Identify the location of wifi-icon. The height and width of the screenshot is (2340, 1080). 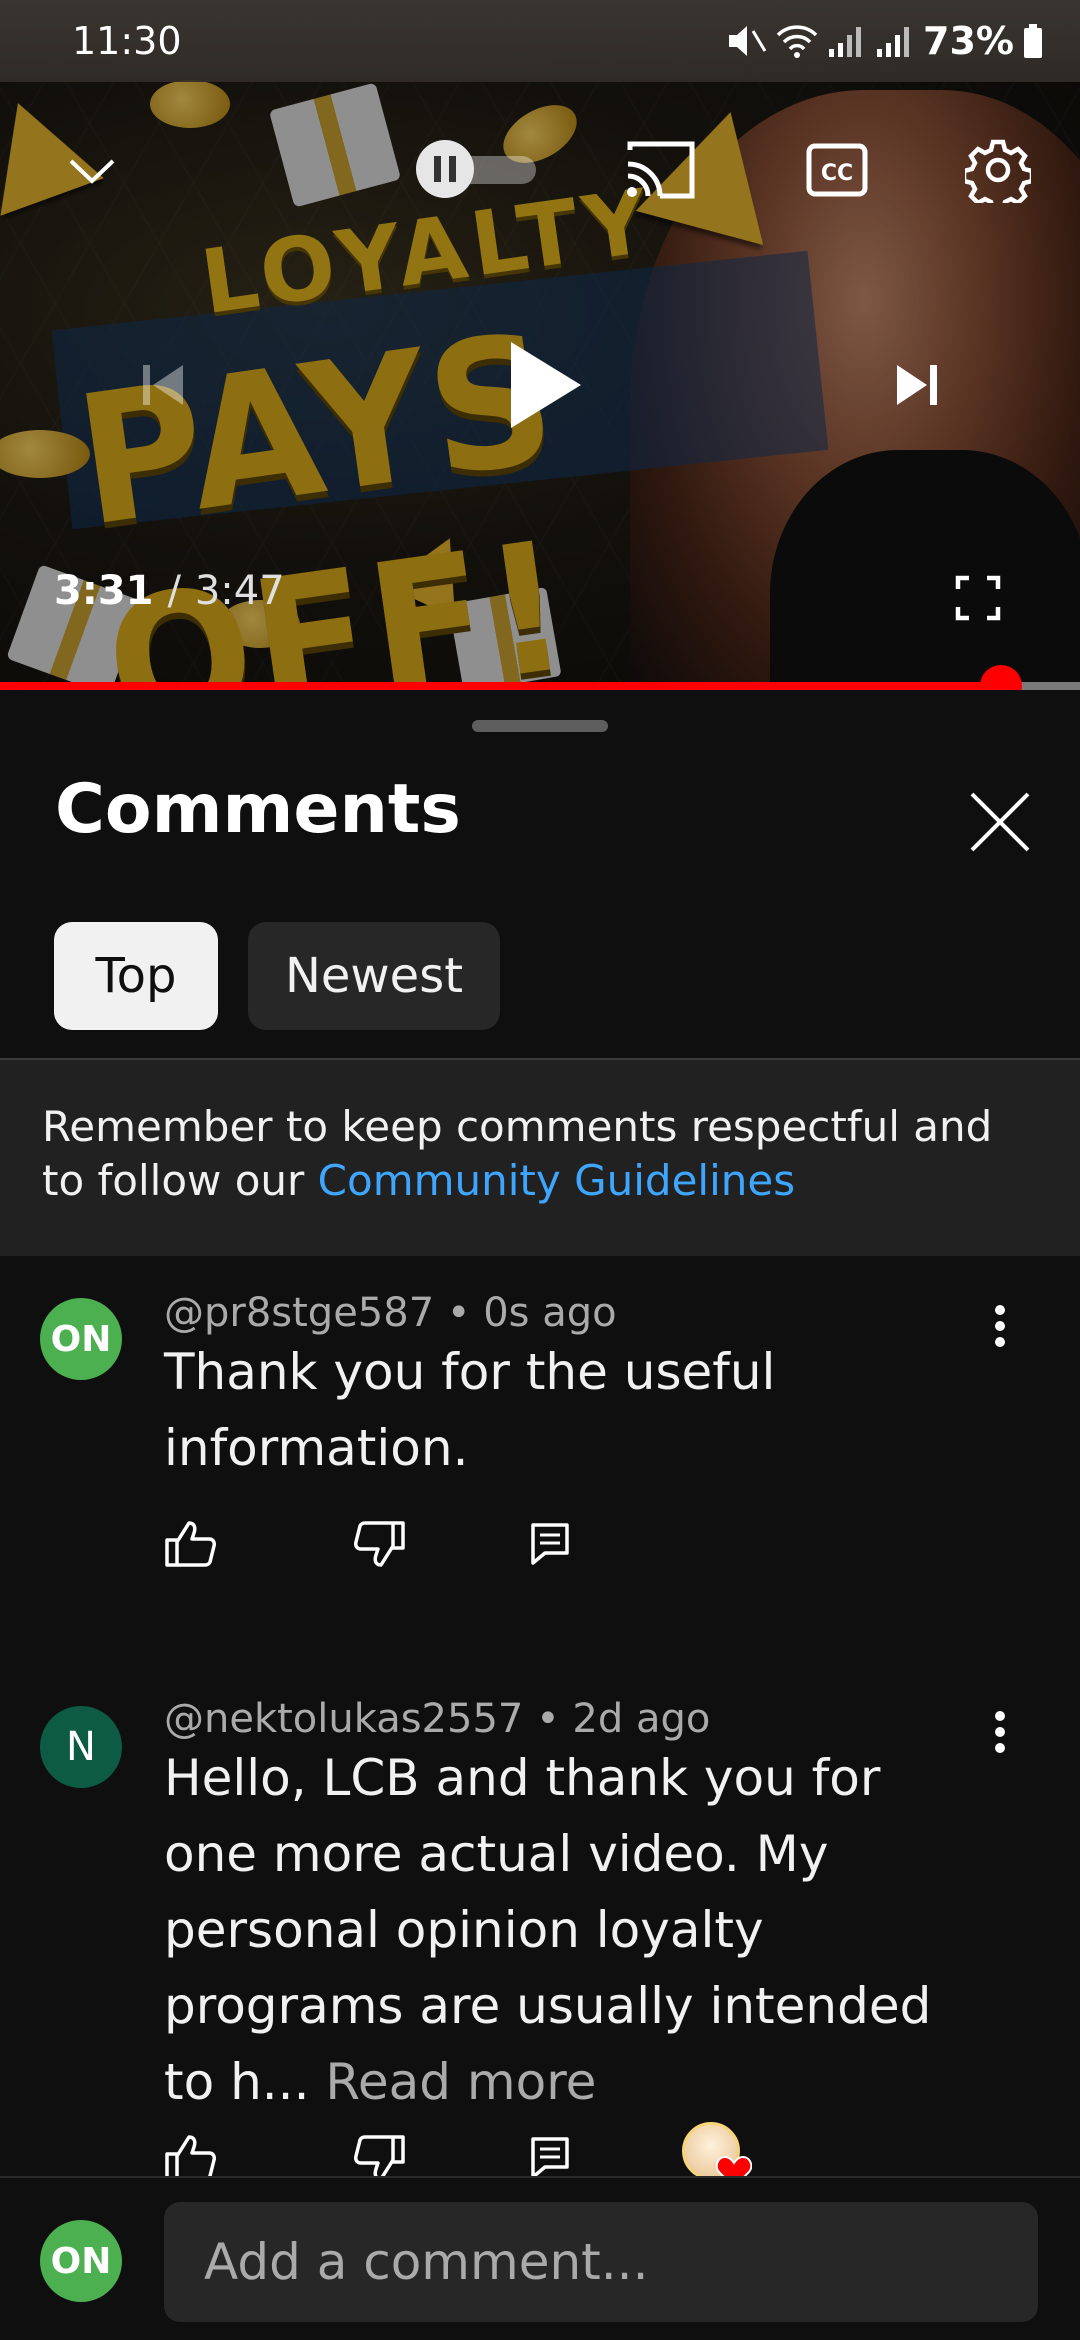
(797, 41).